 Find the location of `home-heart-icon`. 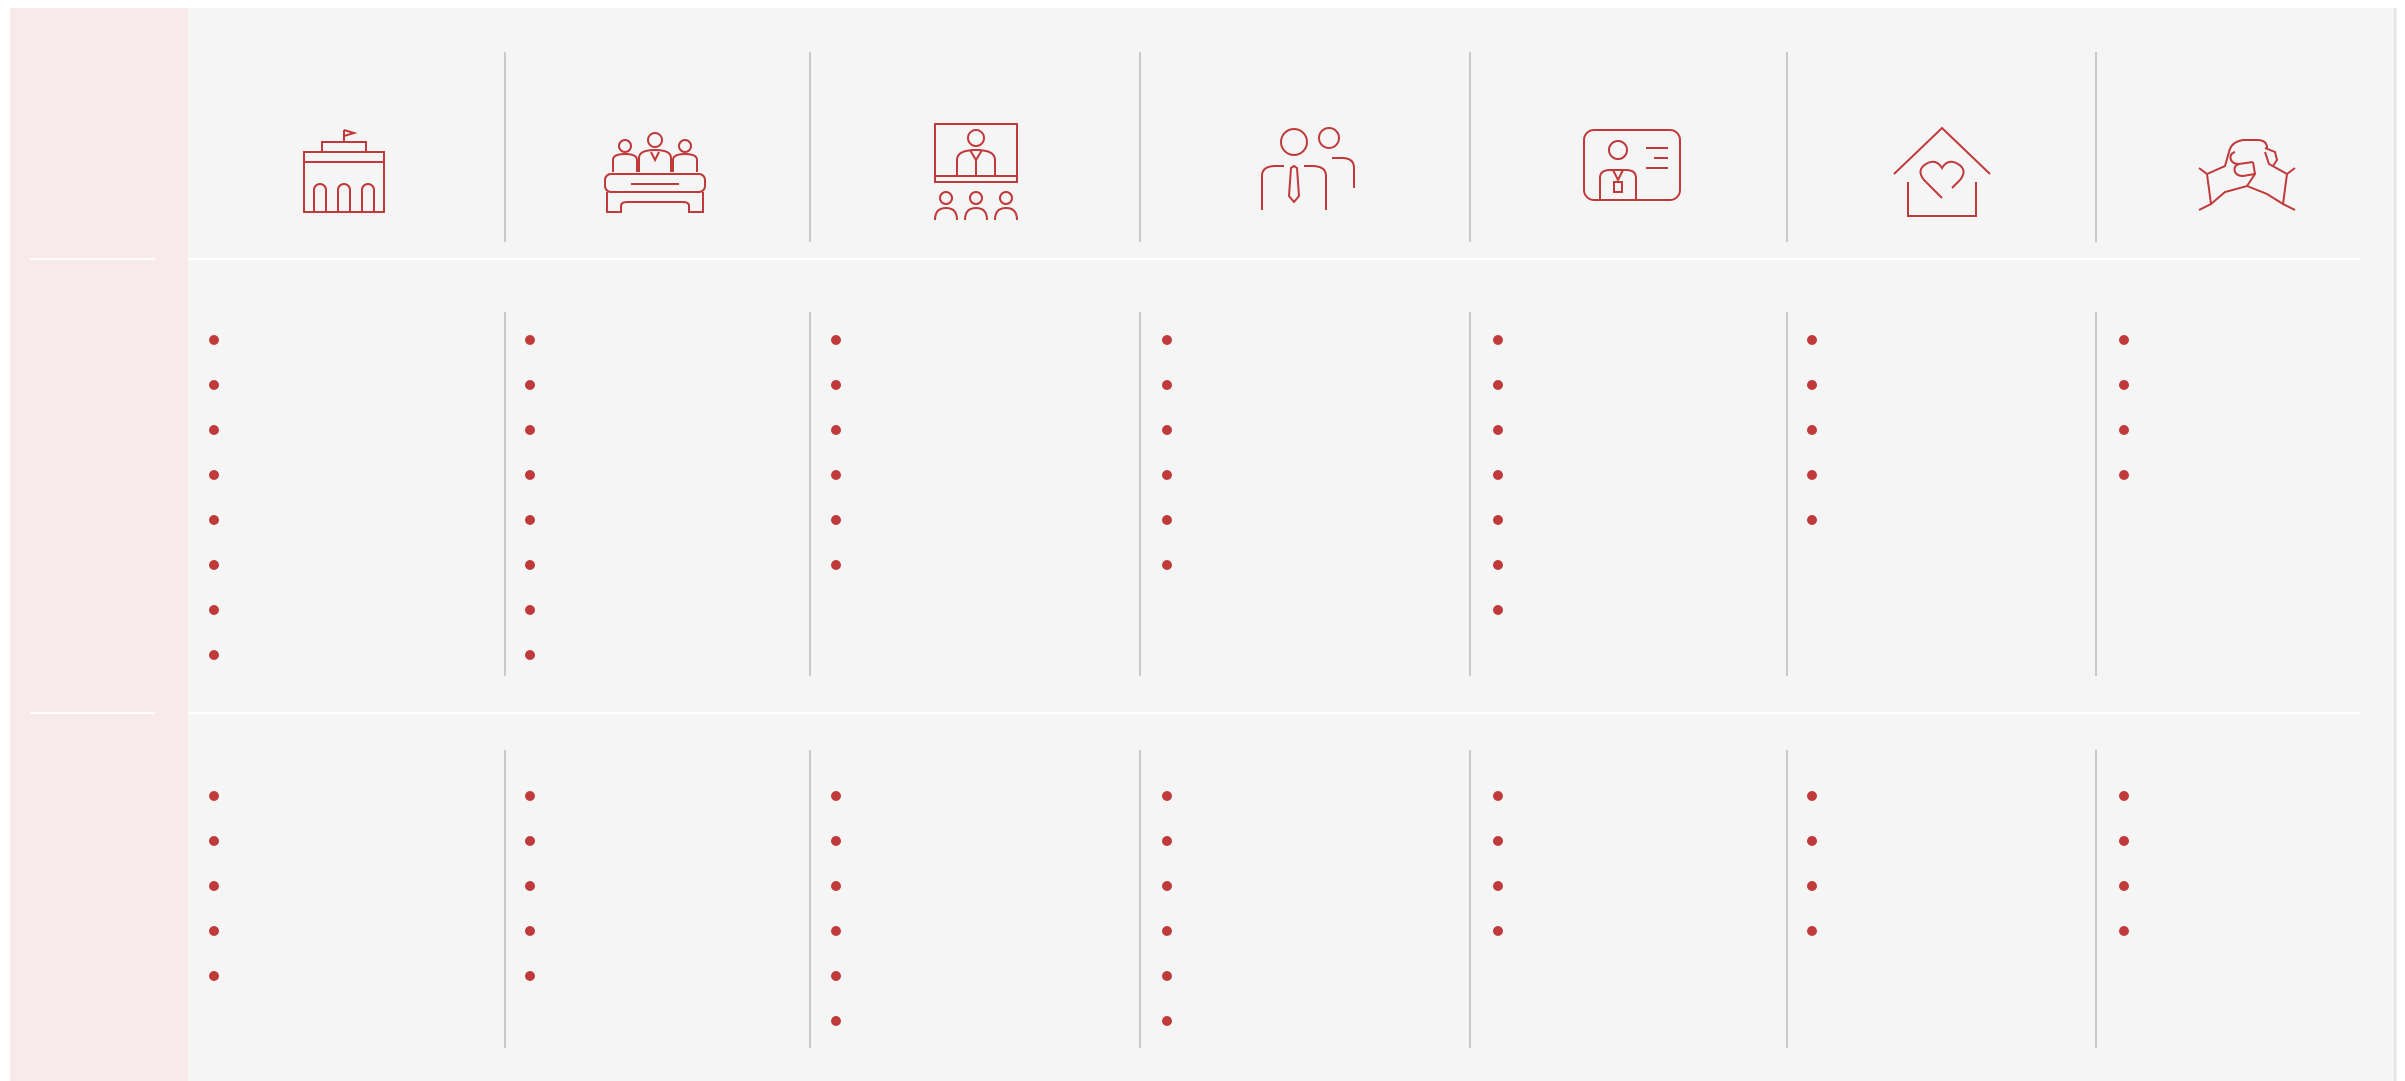

home-heart-icon is located at coordinates (1942, 173).